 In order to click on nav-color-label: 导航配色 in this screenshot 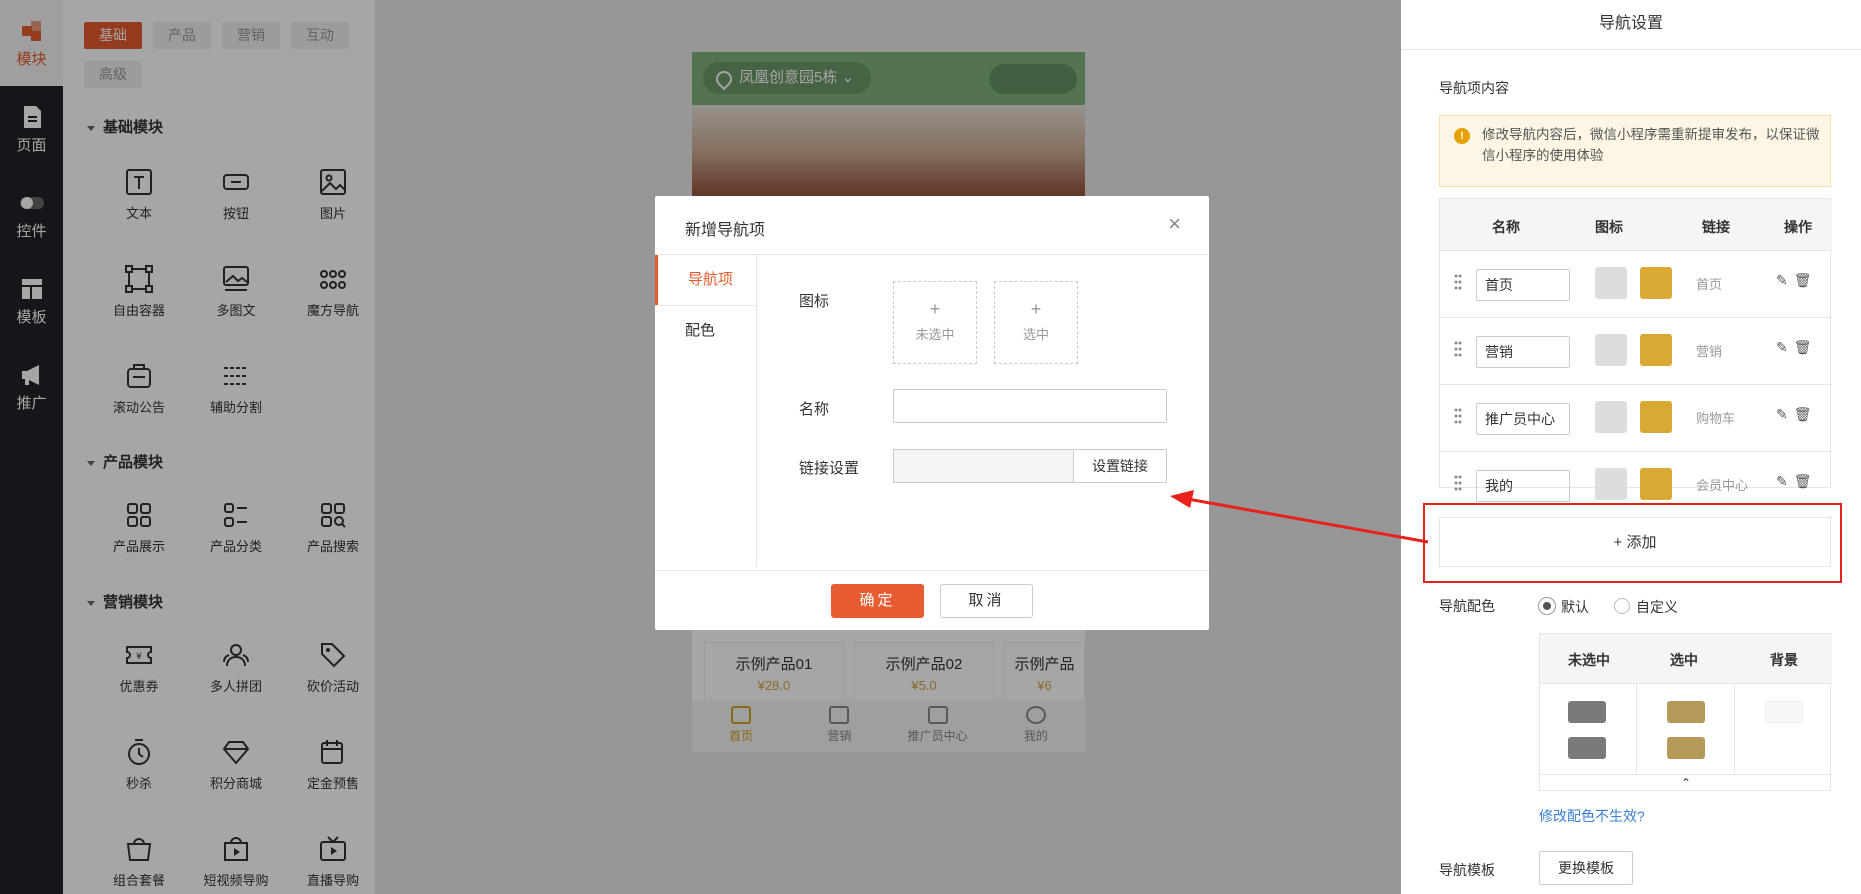, I will do `click(1467, 606)`.